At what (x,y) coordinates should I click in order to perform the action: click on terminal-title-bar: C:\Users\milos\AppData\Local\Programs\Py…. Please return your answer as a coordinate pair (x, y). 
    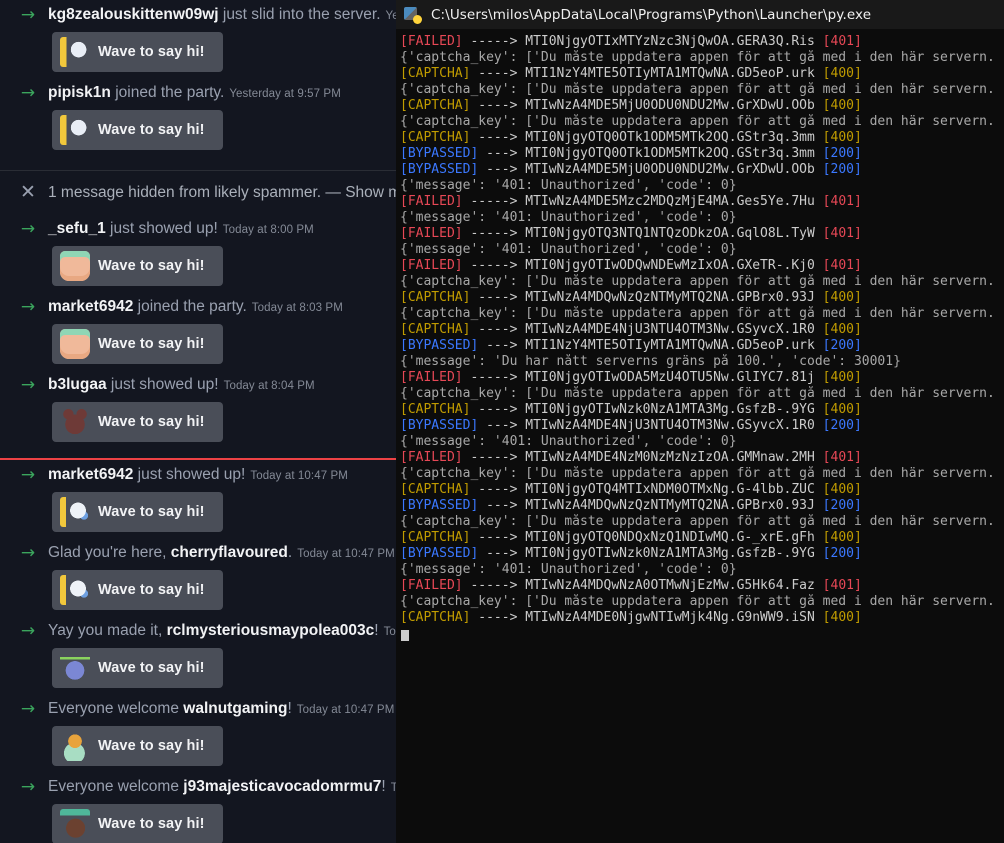
    Looking at the image, I should click on (700, 15).